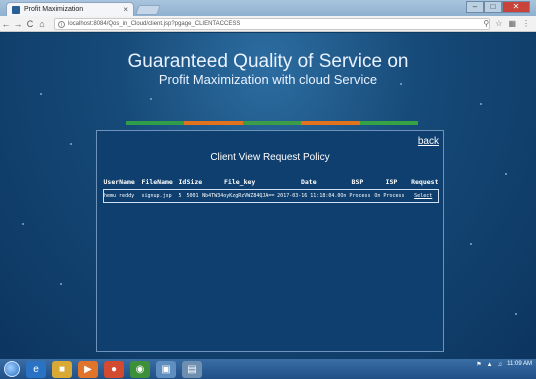 This screenshot has width=536, height=379. Describe the element at coordinates (478, 364) in the screenshot. I see `flag-icon: ⚑` at that location.